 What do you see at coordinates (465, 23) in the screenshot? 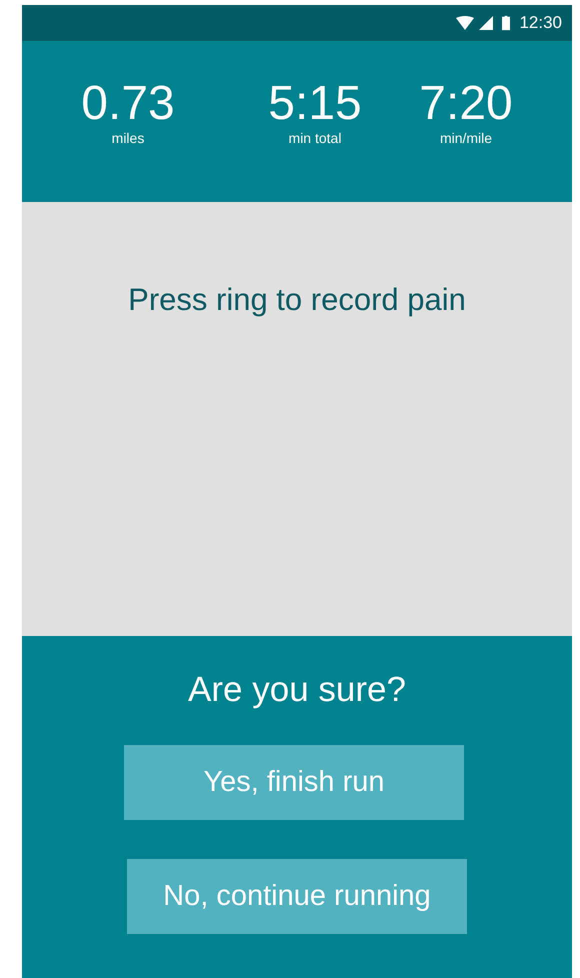
I see `wifi-icon` at bounding box center [465, 23].